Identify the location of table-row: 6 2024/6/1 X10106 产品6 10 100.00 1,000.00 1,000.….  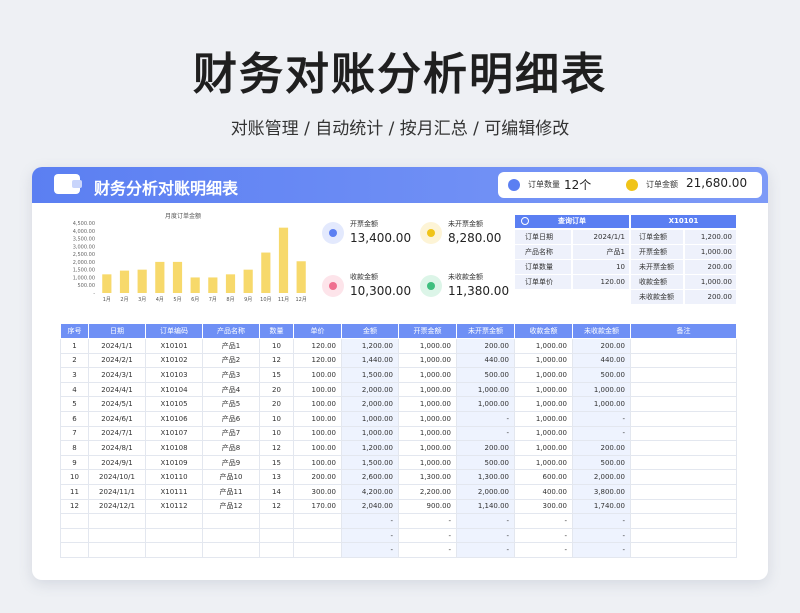
(398, 418).